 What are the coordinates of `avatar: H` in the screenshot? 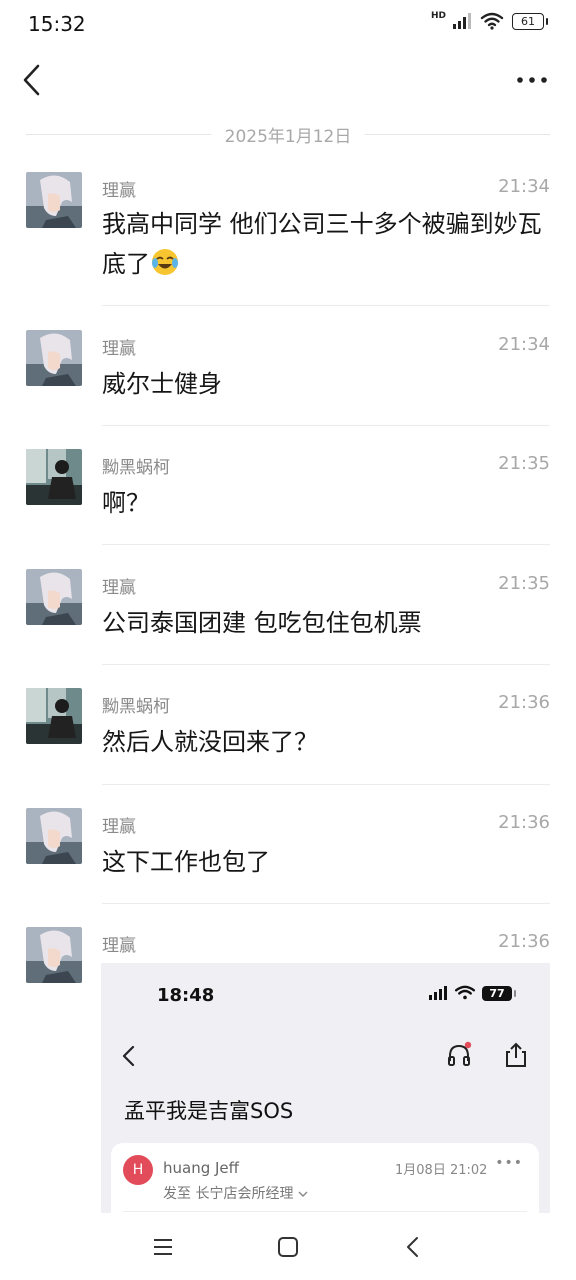 It's located at (138, 1170).